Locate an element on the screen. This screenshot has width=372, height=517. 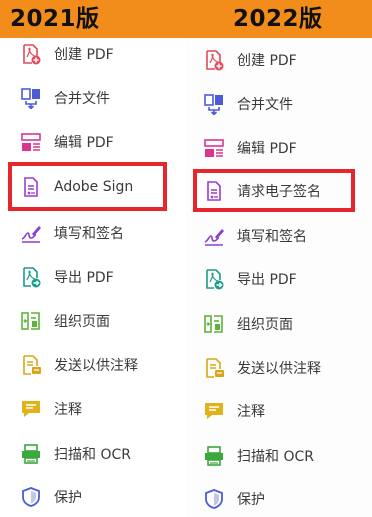
highlight-box-2021 is located at coordinates (87, 186).